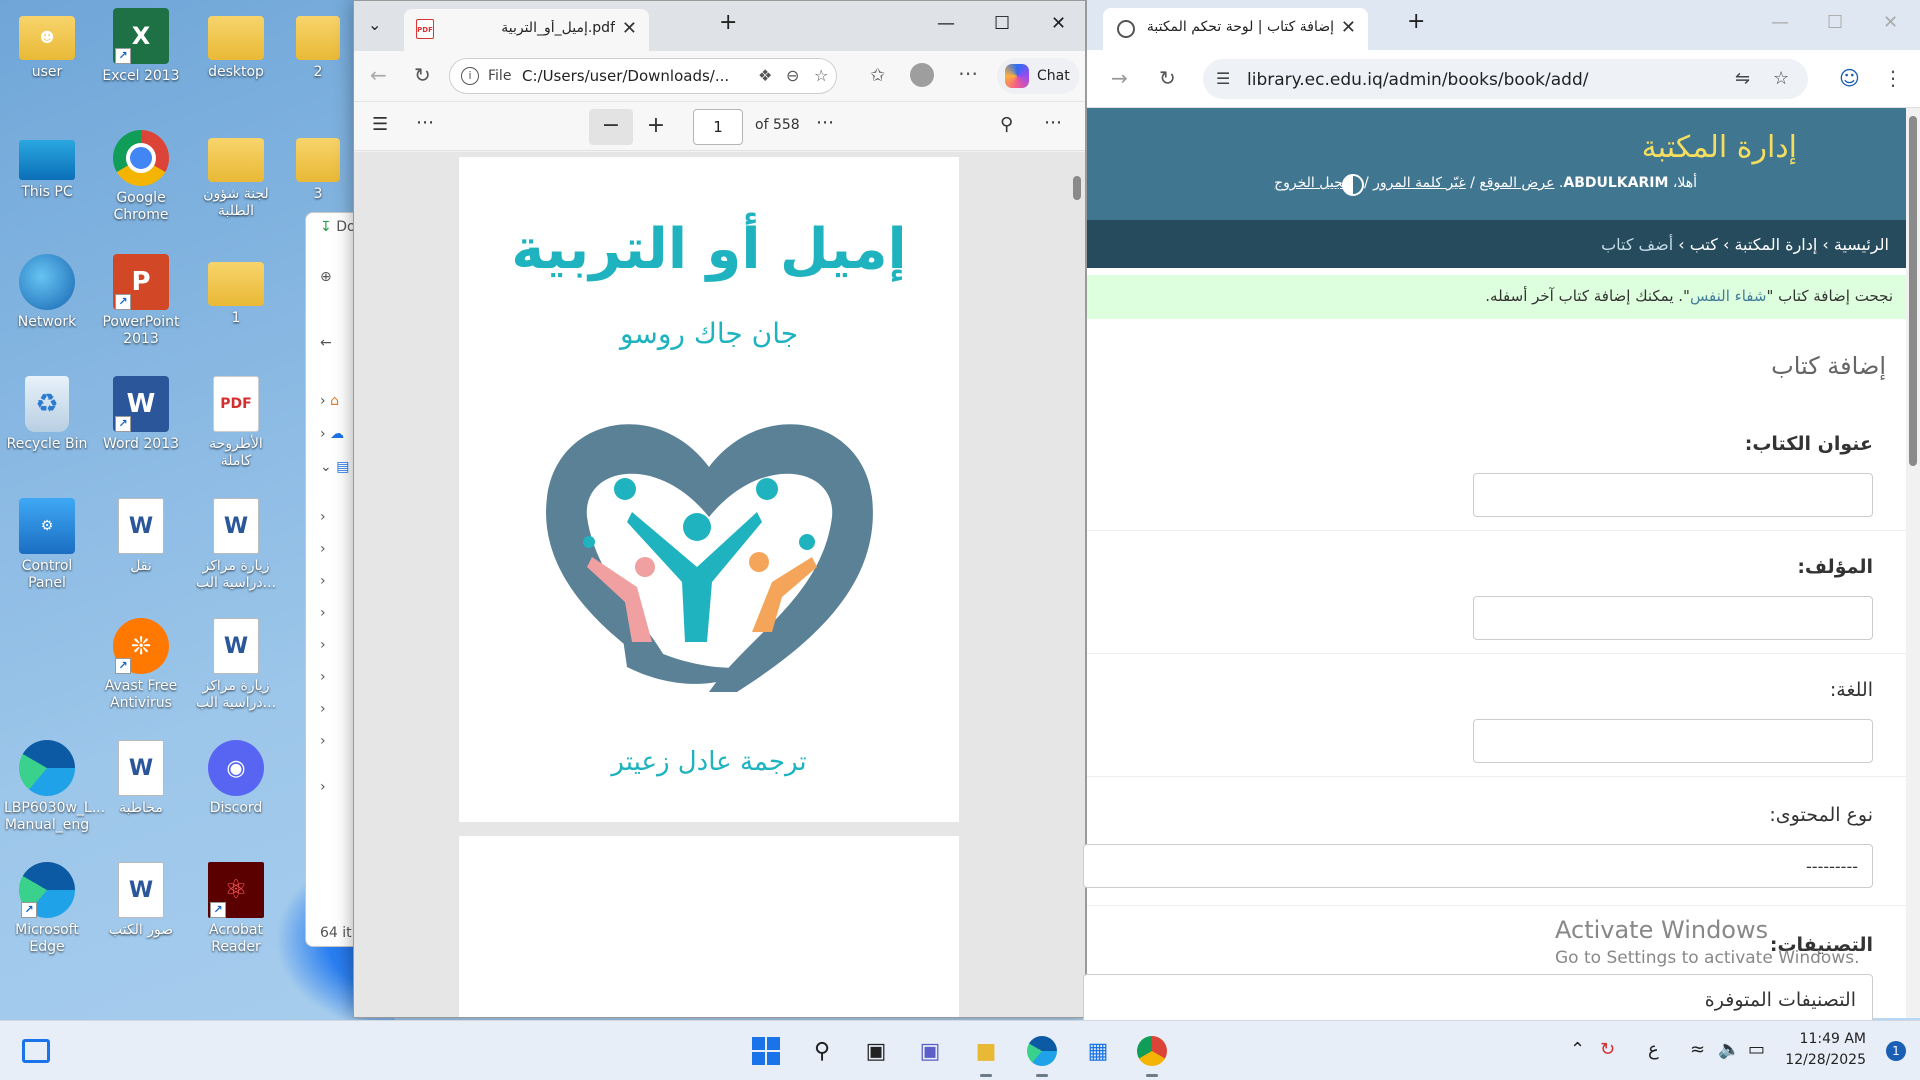 This screenshot has width=1920, height=1080. I want to click on pdf-scrollbar, so click(1076, 581).